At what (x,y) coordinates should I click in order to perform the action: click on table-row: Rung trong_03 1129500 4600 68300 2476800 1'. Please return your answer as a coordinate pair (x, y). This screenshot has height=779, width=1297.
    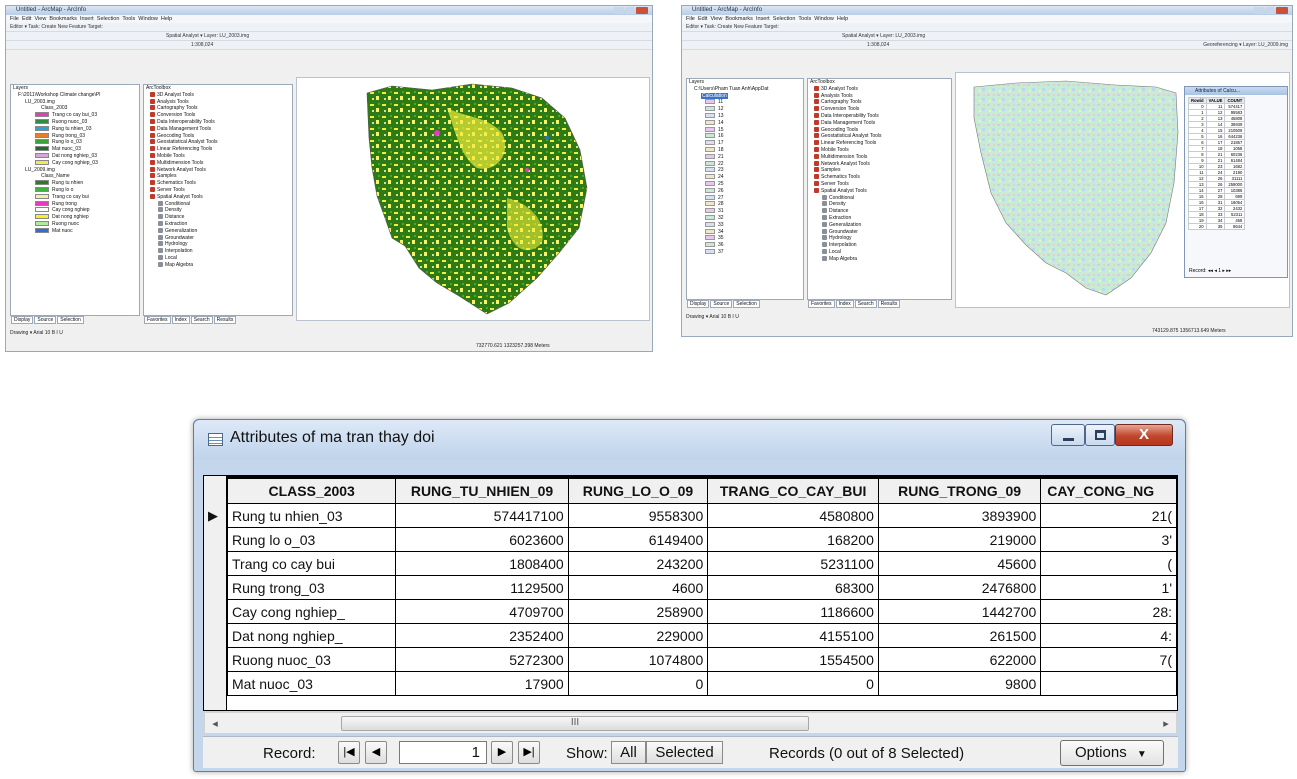
    Looking at the image, I should click on (701, 587).